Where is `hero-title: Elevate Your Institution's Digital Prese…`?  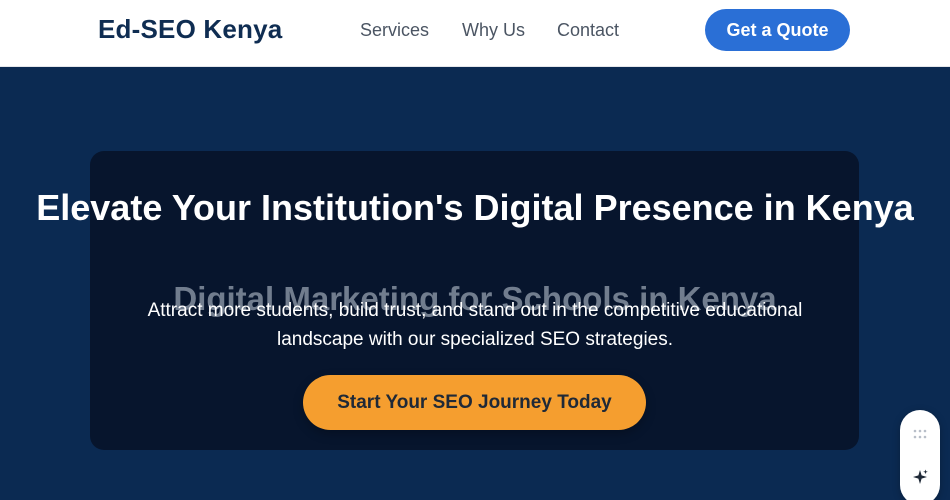
hero-title: Elevate Your Institution's Digital Prese… is located at coordinates (475, 207).